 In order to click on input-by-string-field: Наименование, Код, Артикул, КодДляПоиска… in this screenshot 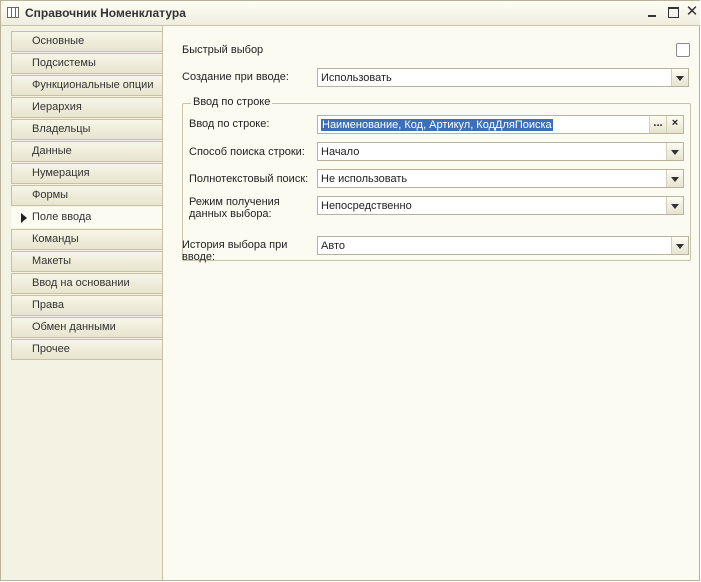, I will do `click(500, 124)`.